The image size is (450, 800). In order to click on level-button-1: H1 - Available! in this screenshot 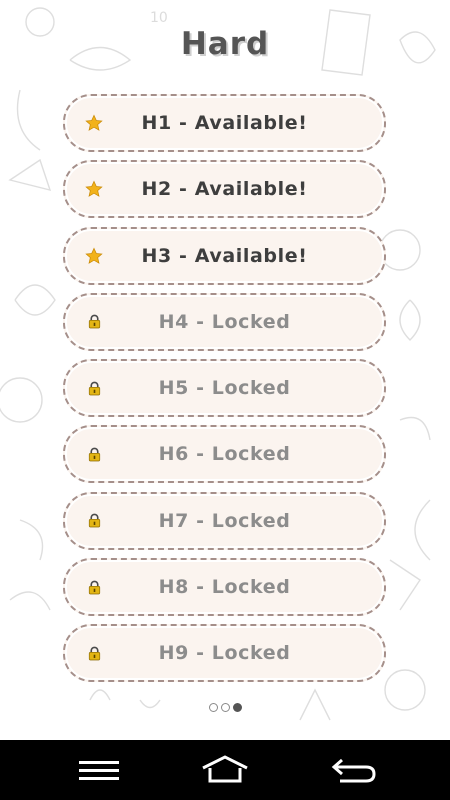, I will do `click(224, 123)`.